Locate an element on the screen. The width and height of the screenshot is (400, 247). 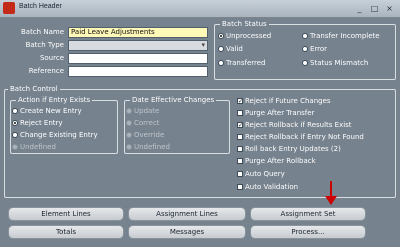
totals-button: Totals is located at coordinates (66, 232).